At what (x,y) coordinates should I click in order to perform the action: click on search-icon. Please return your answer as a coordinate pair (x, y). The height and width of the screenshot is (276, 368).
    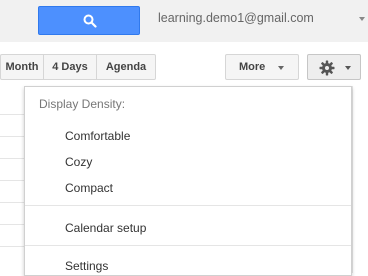
    Looking at the image, I should click on (90, 21).